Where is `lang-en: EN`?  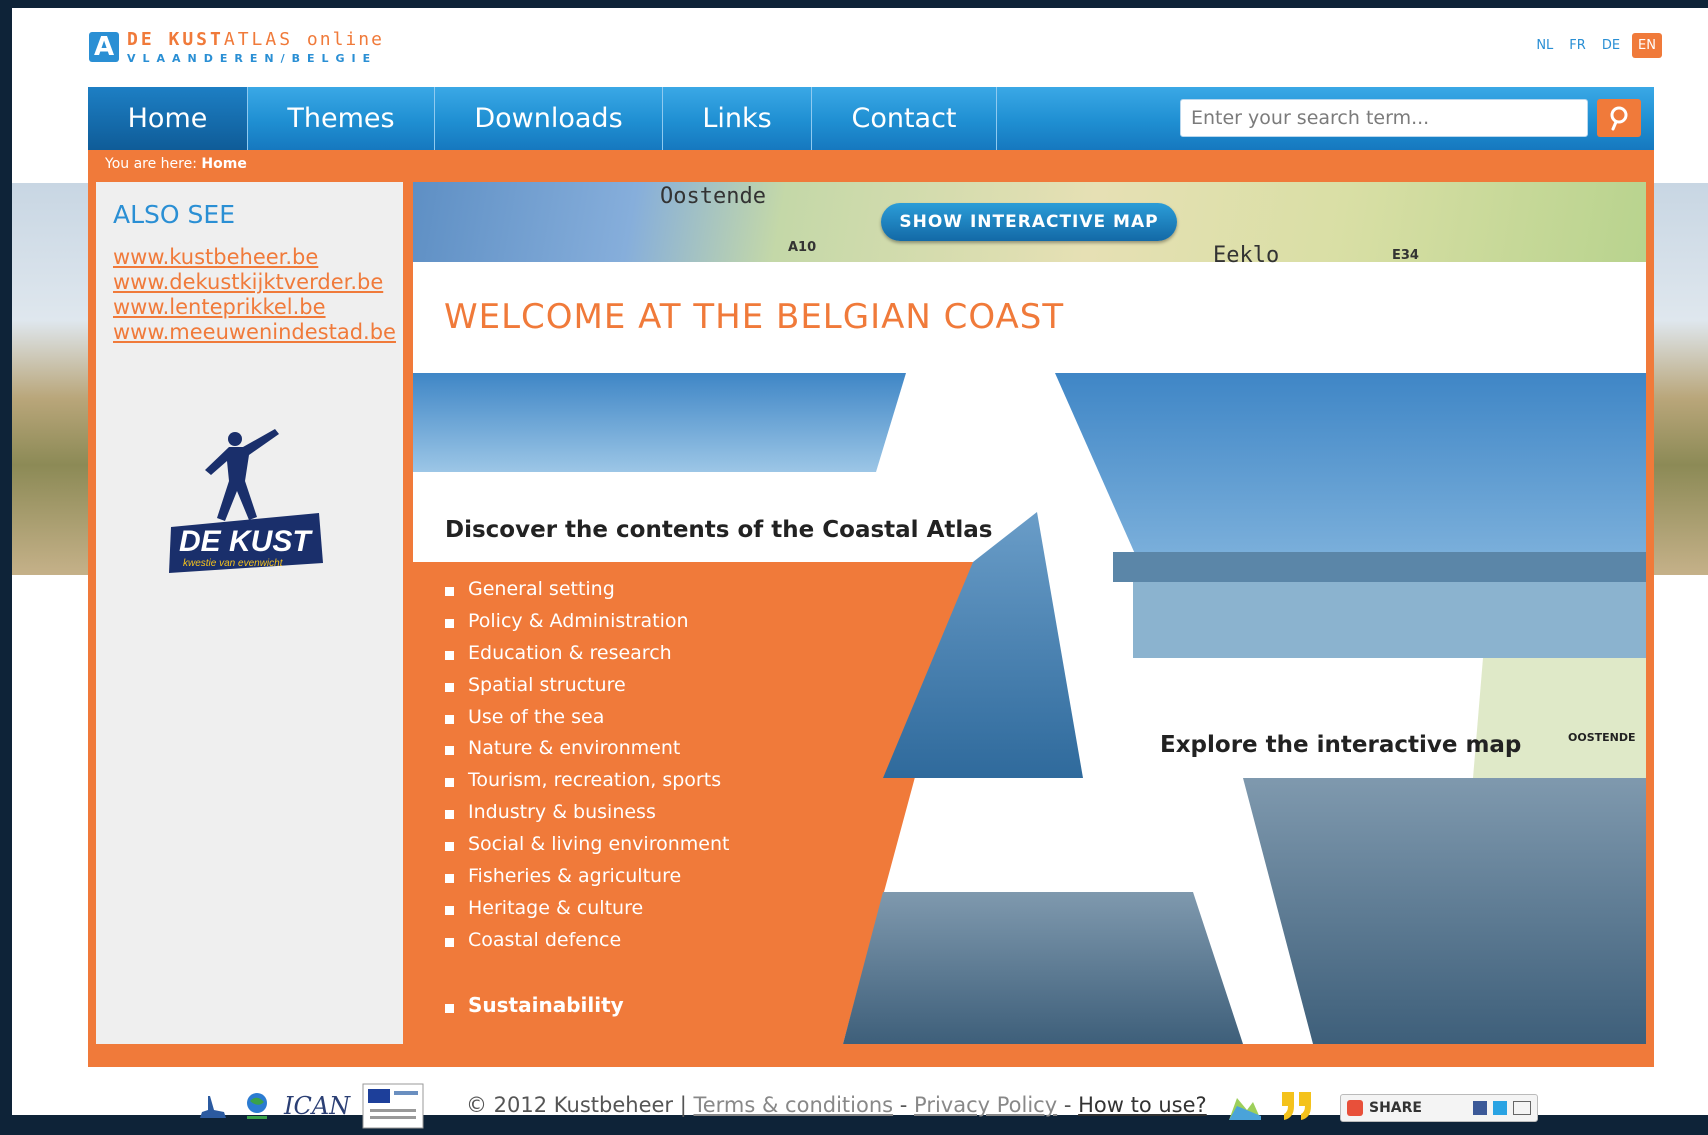 lang-en: EN is located at coordinates (1647, 45).